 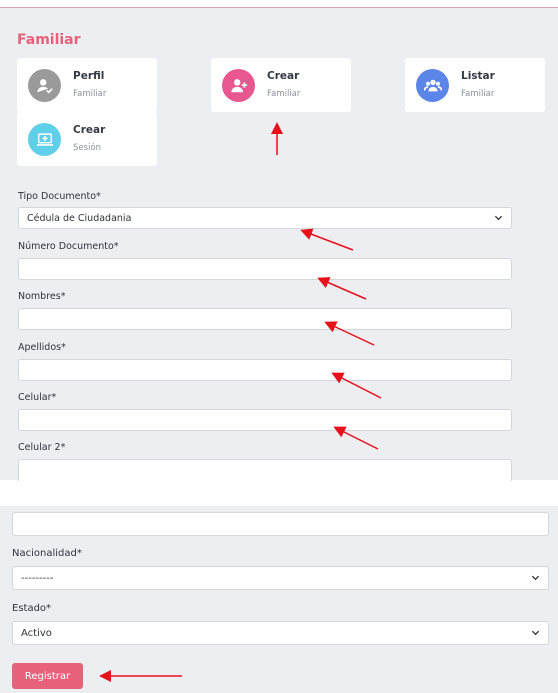 What do you see at coordinates (47, 553) in the screenshot?
I see `nacionalidad-label: Nacionalidad*` at bounding box center [47, 553].